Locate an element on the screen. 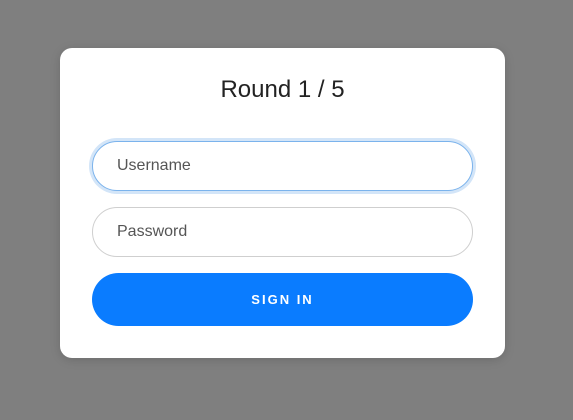 The width and height of the screenshot is (573, 420). password-input is located at coordinates (282, 232).